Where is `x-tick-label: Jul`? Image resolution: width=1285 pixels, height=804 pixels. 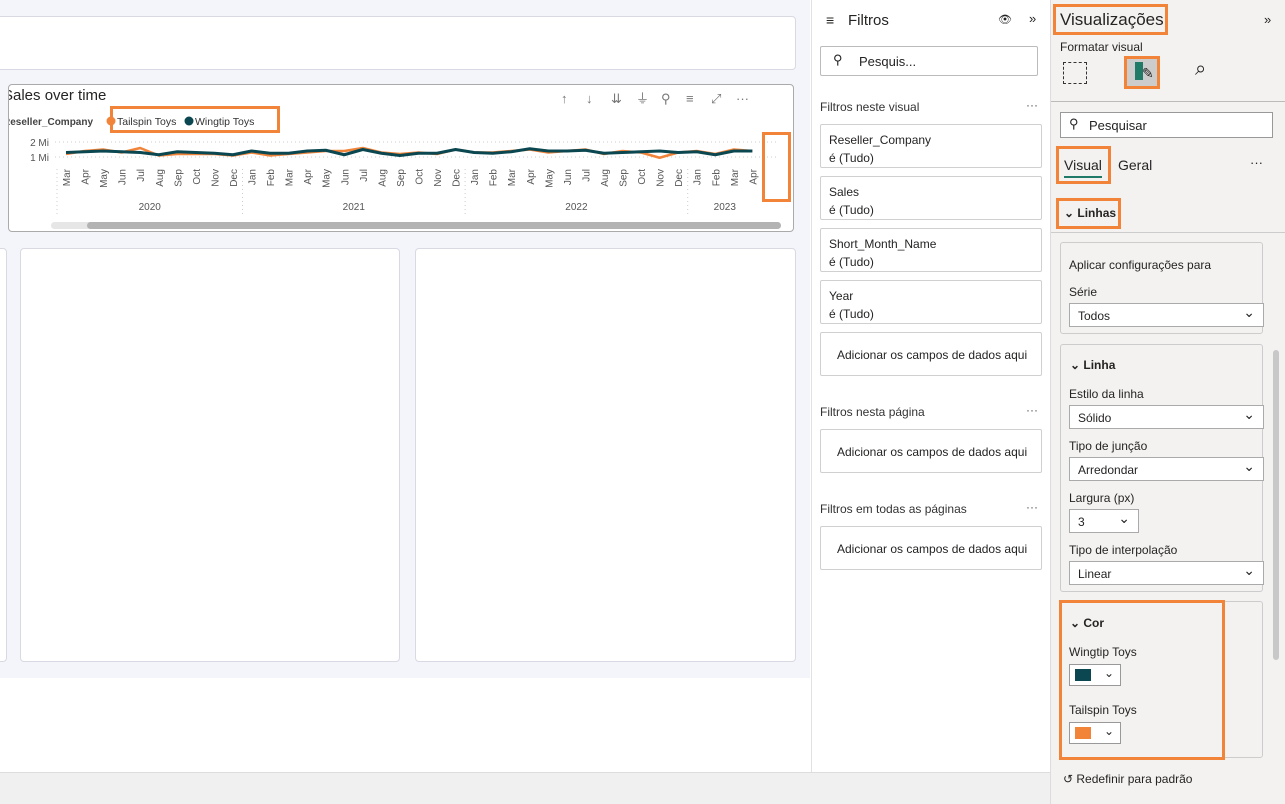
x-tick-label: Jul is located at coordinates (141, 175).